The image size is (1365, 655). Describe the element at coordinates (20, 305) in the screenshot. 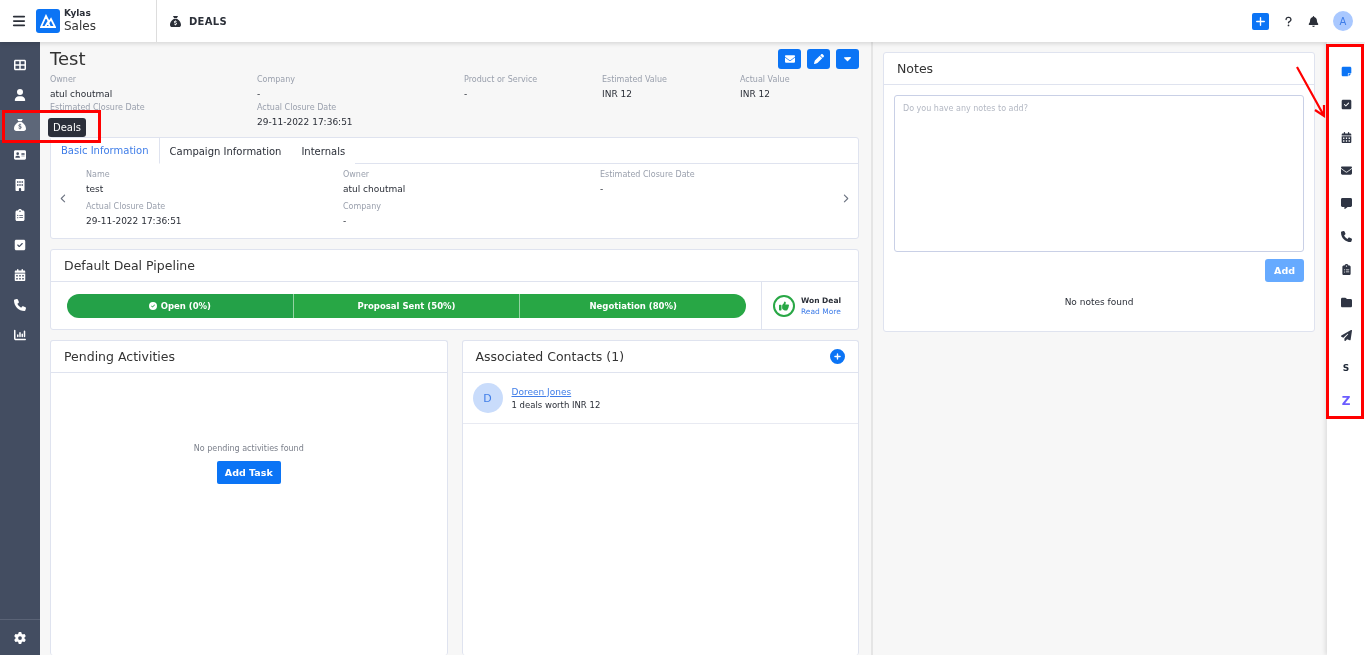

I see `phone-icon` at that location.